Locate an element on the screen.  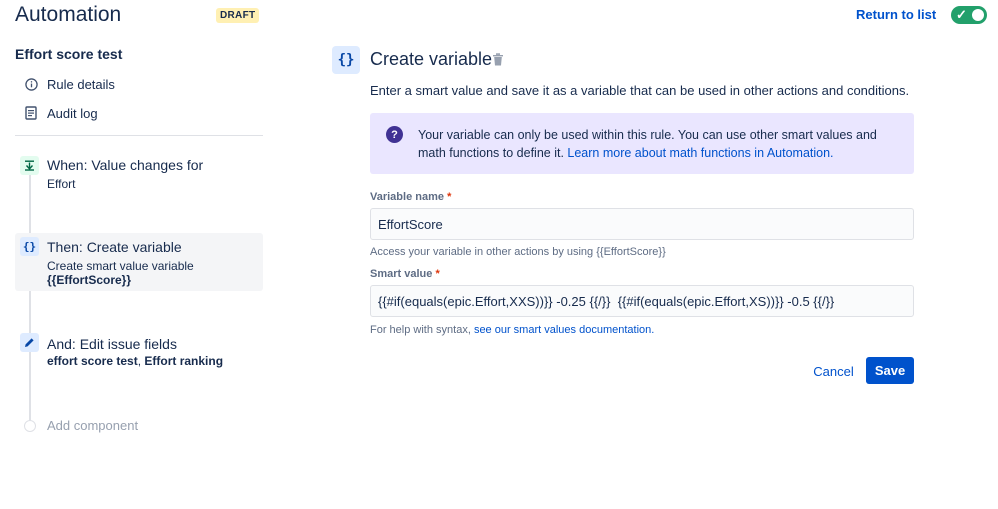
step-subtitle: Create smart value variable is located at coordinates (120, 266).